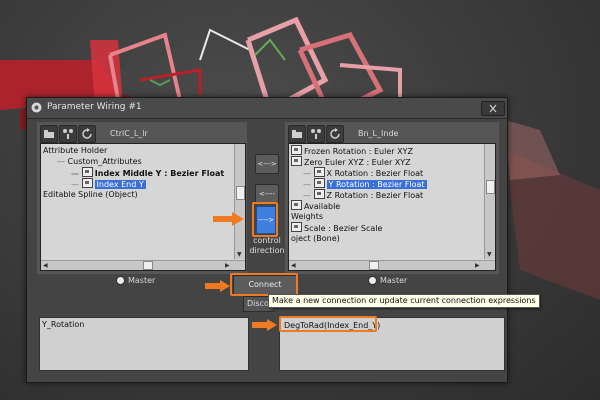  Describe the element at coordinates (36, 107) in the screenshot. I see `app-icon` at that location.